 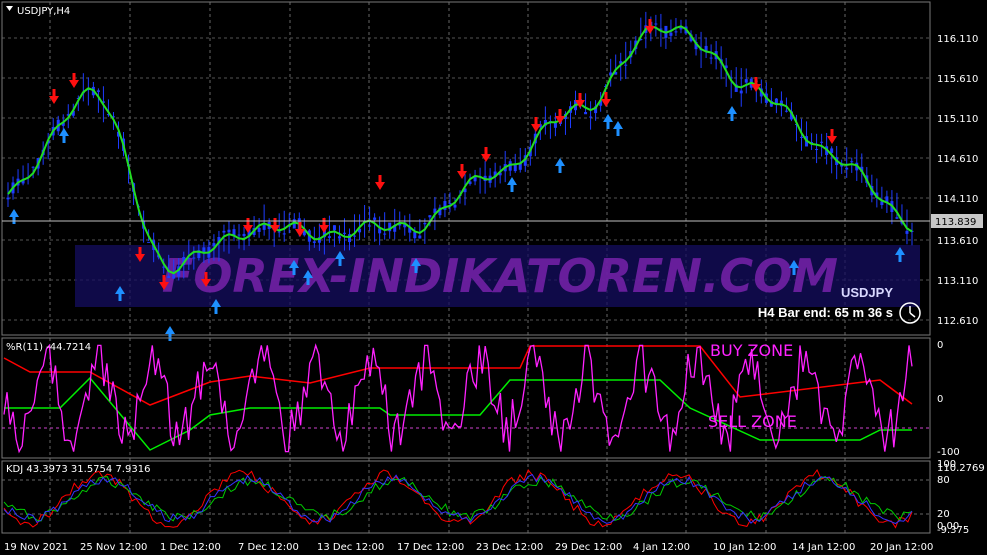 I want to click on kdj-level-label: -9.375, so click(x=953, y=530).